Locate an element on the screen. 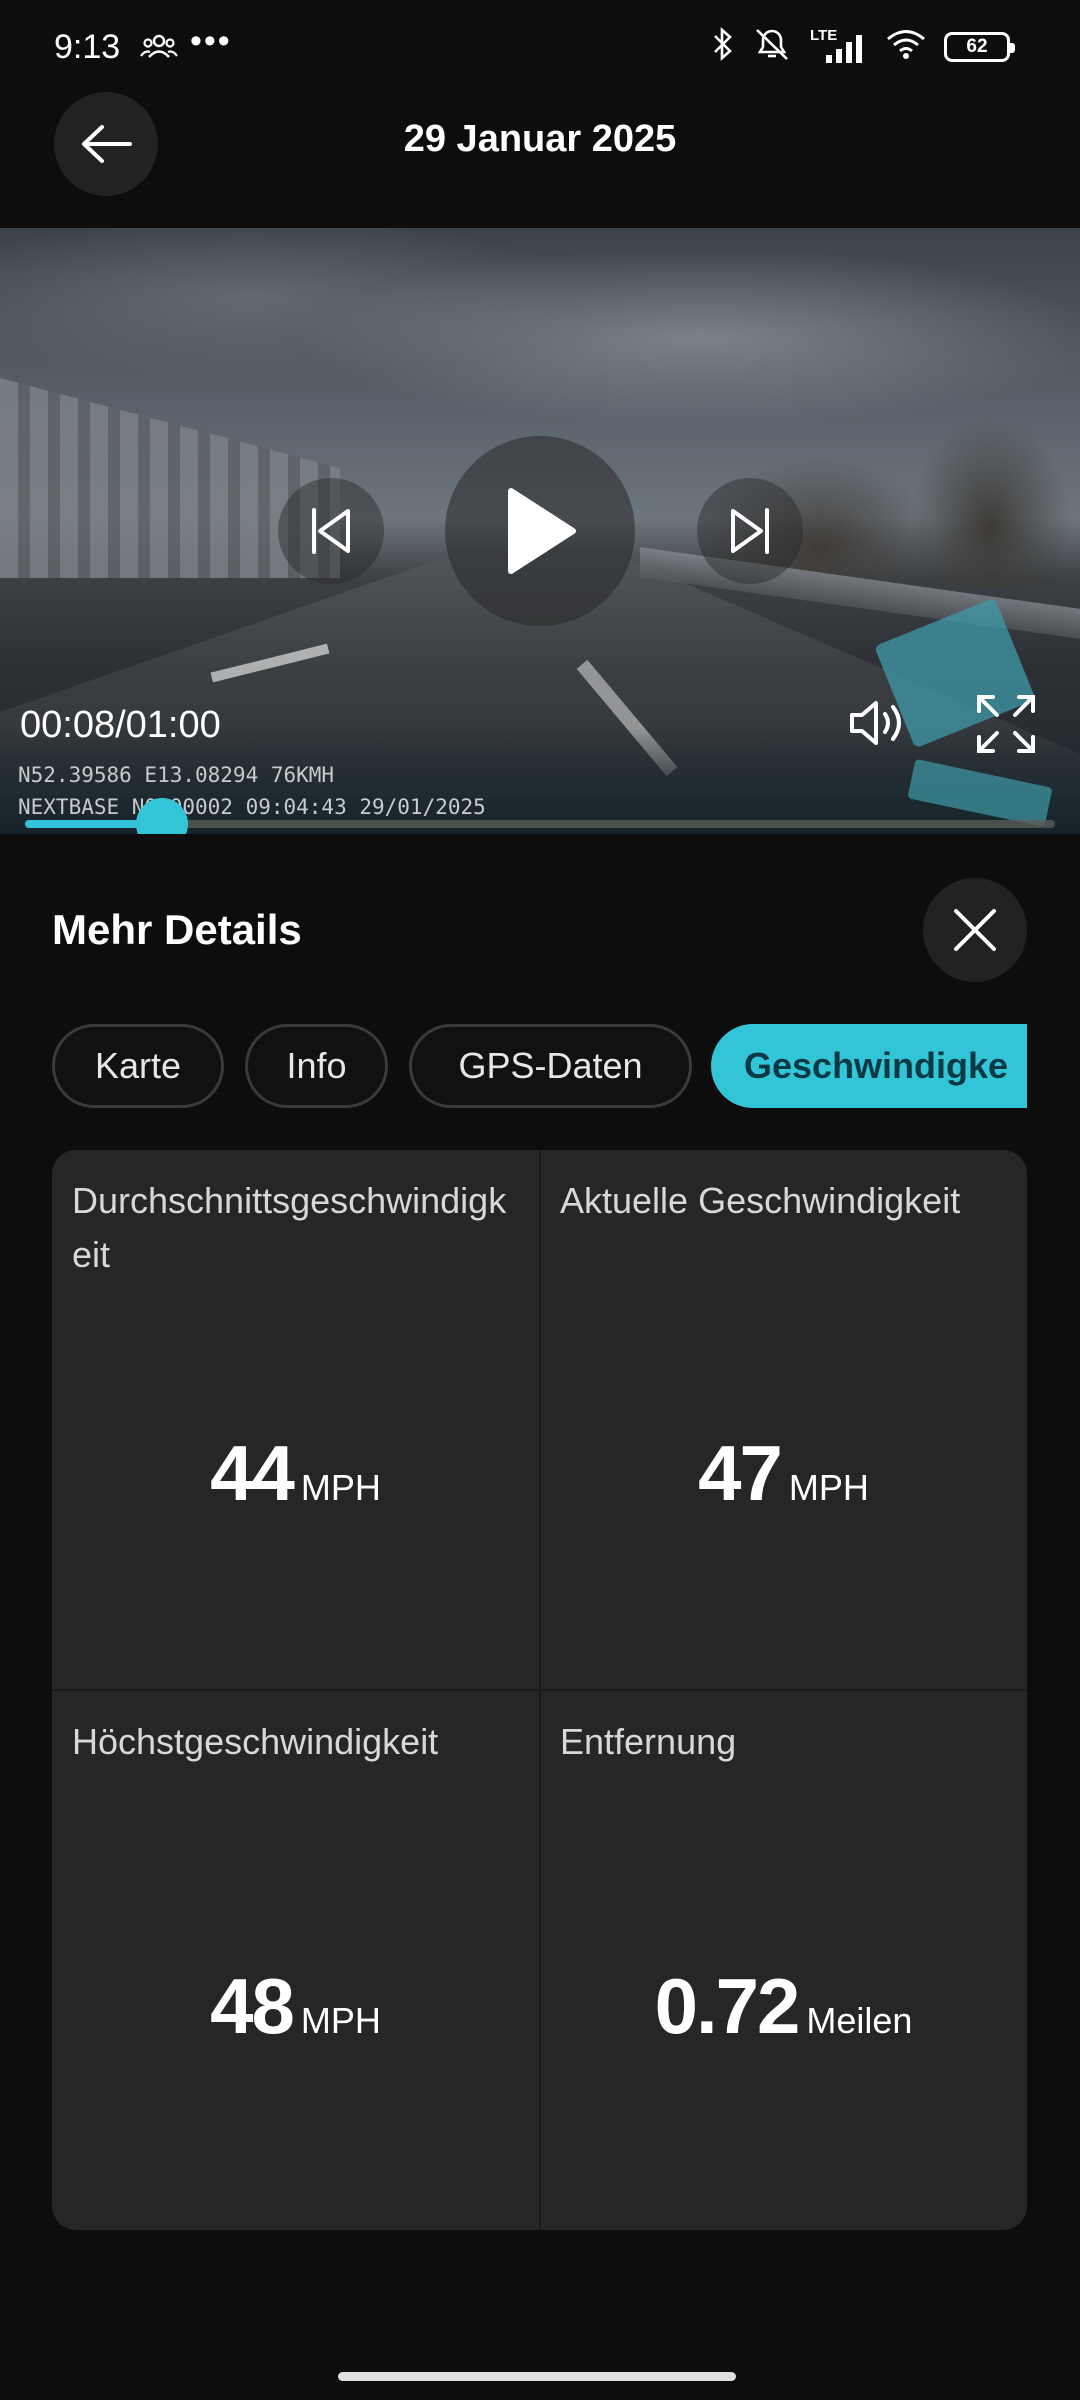 This screenshot has height=2400, width=1080. stat-value-group: 0.72 Meilen is located at coordinates (783, 2006).